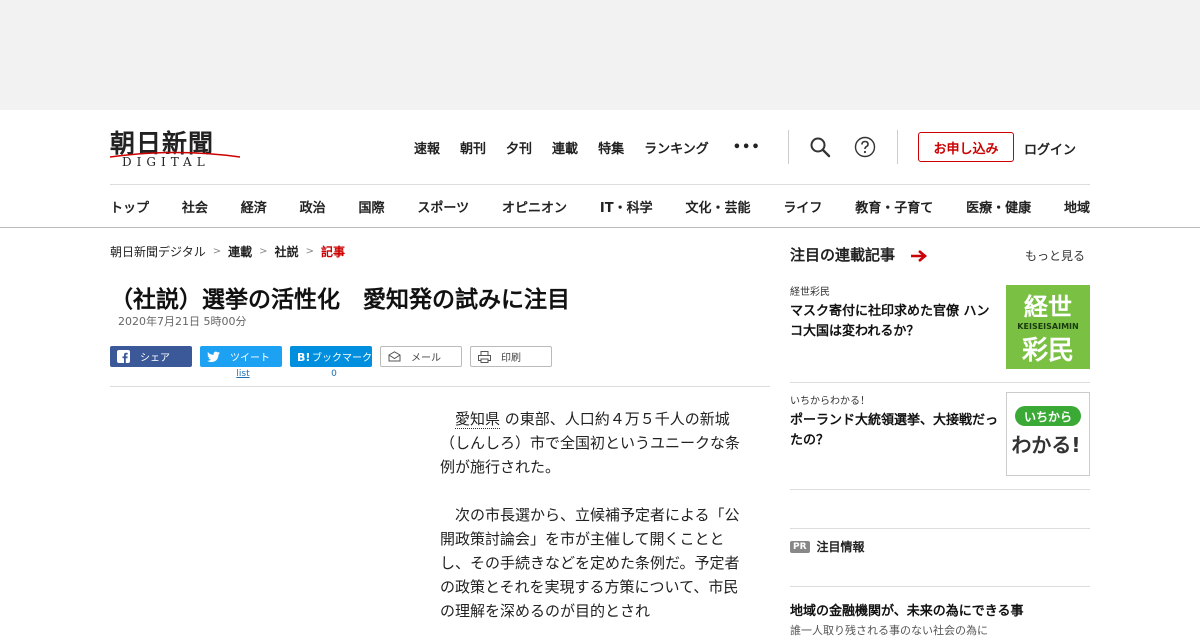 The height and width of the screenshot is (638, 1200). What do you see at coordinates (254, 206) in the screenshot?
I see `cat-economy: 経済` at bounding box center [254, 206].